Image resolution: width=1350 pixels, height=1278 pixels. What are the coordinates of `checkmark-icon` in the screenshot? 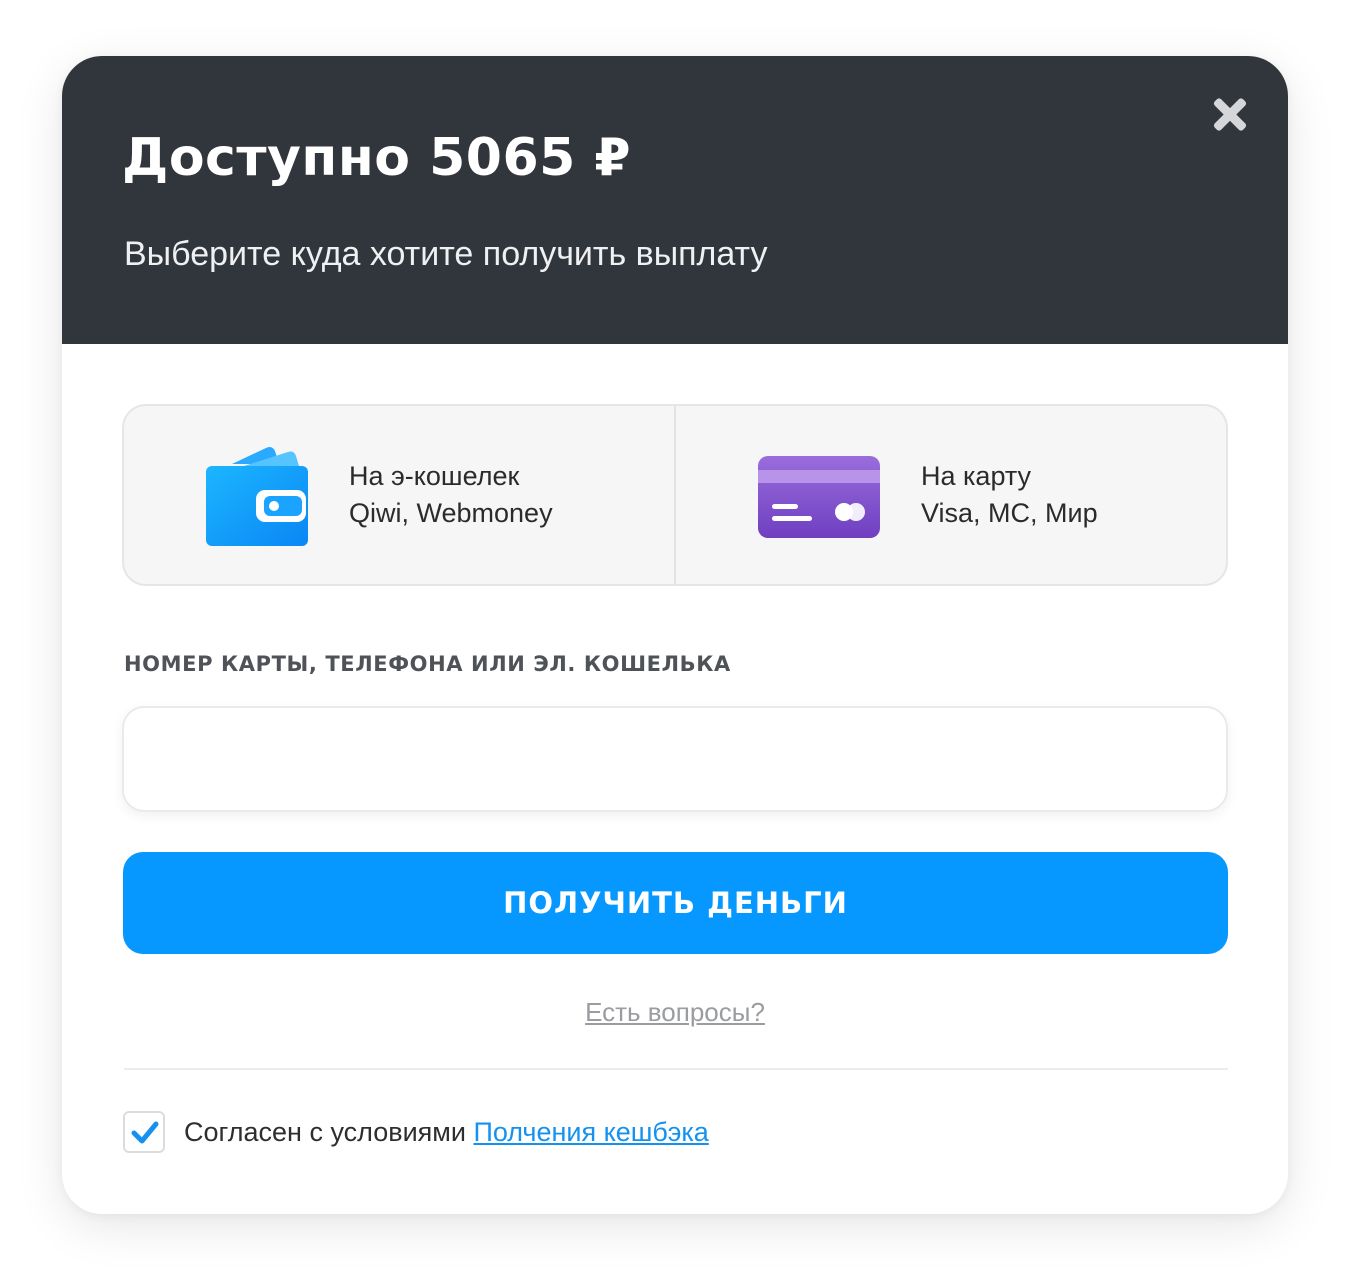 It's located at (145, 1132).